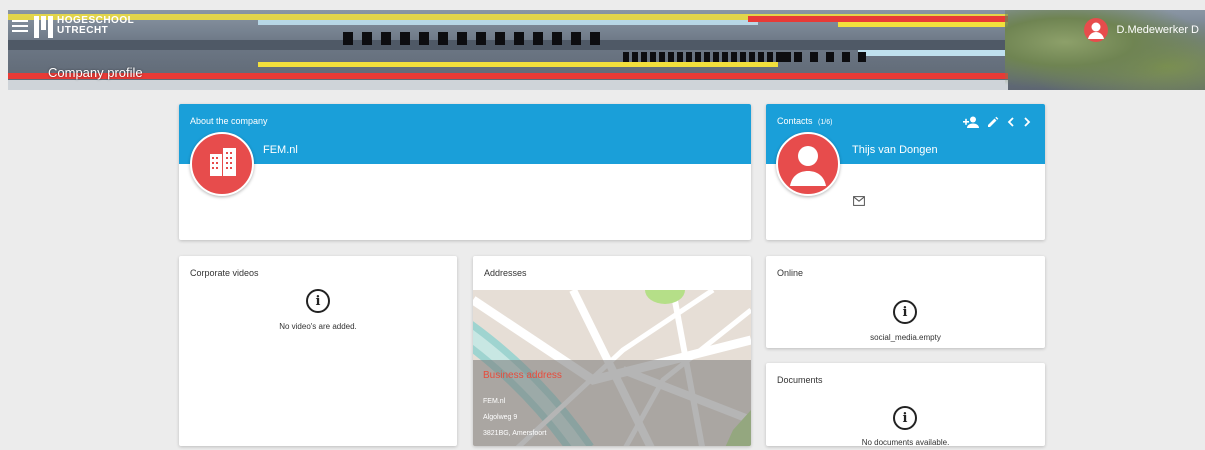 Image resolution: width=1205 pixels, height=450 pixels. What do you see at coordinates (905, 337) in the screenshot?
I see `online-empty-message: social_media.empty` at bounding box center [905, 337].